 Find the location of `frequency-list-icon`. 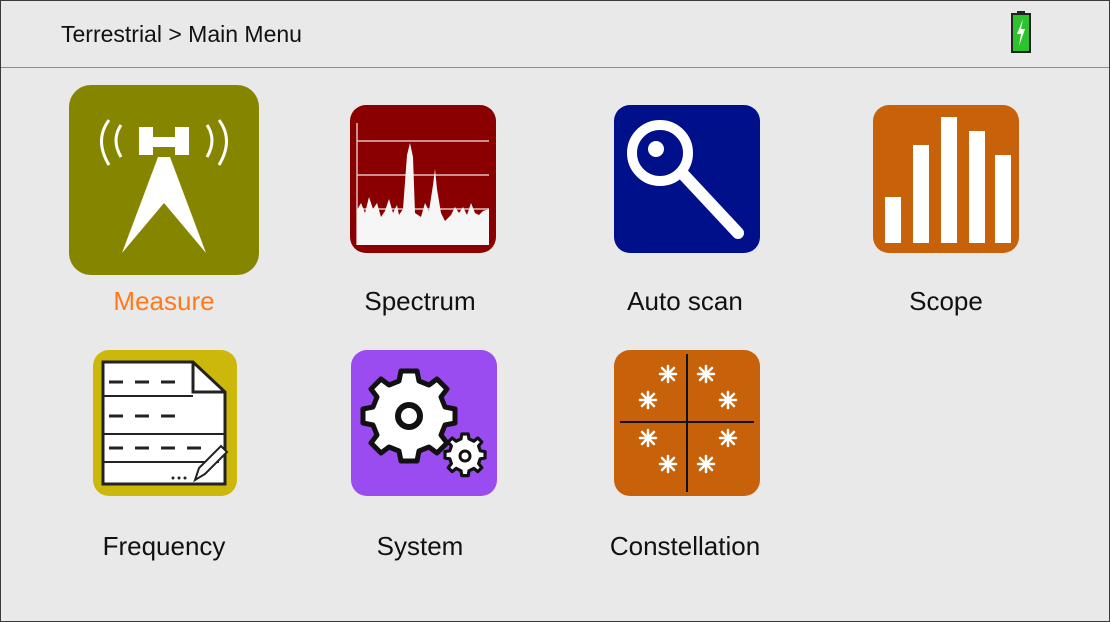

frequency-list-icon is located at coordinates (165, 423).